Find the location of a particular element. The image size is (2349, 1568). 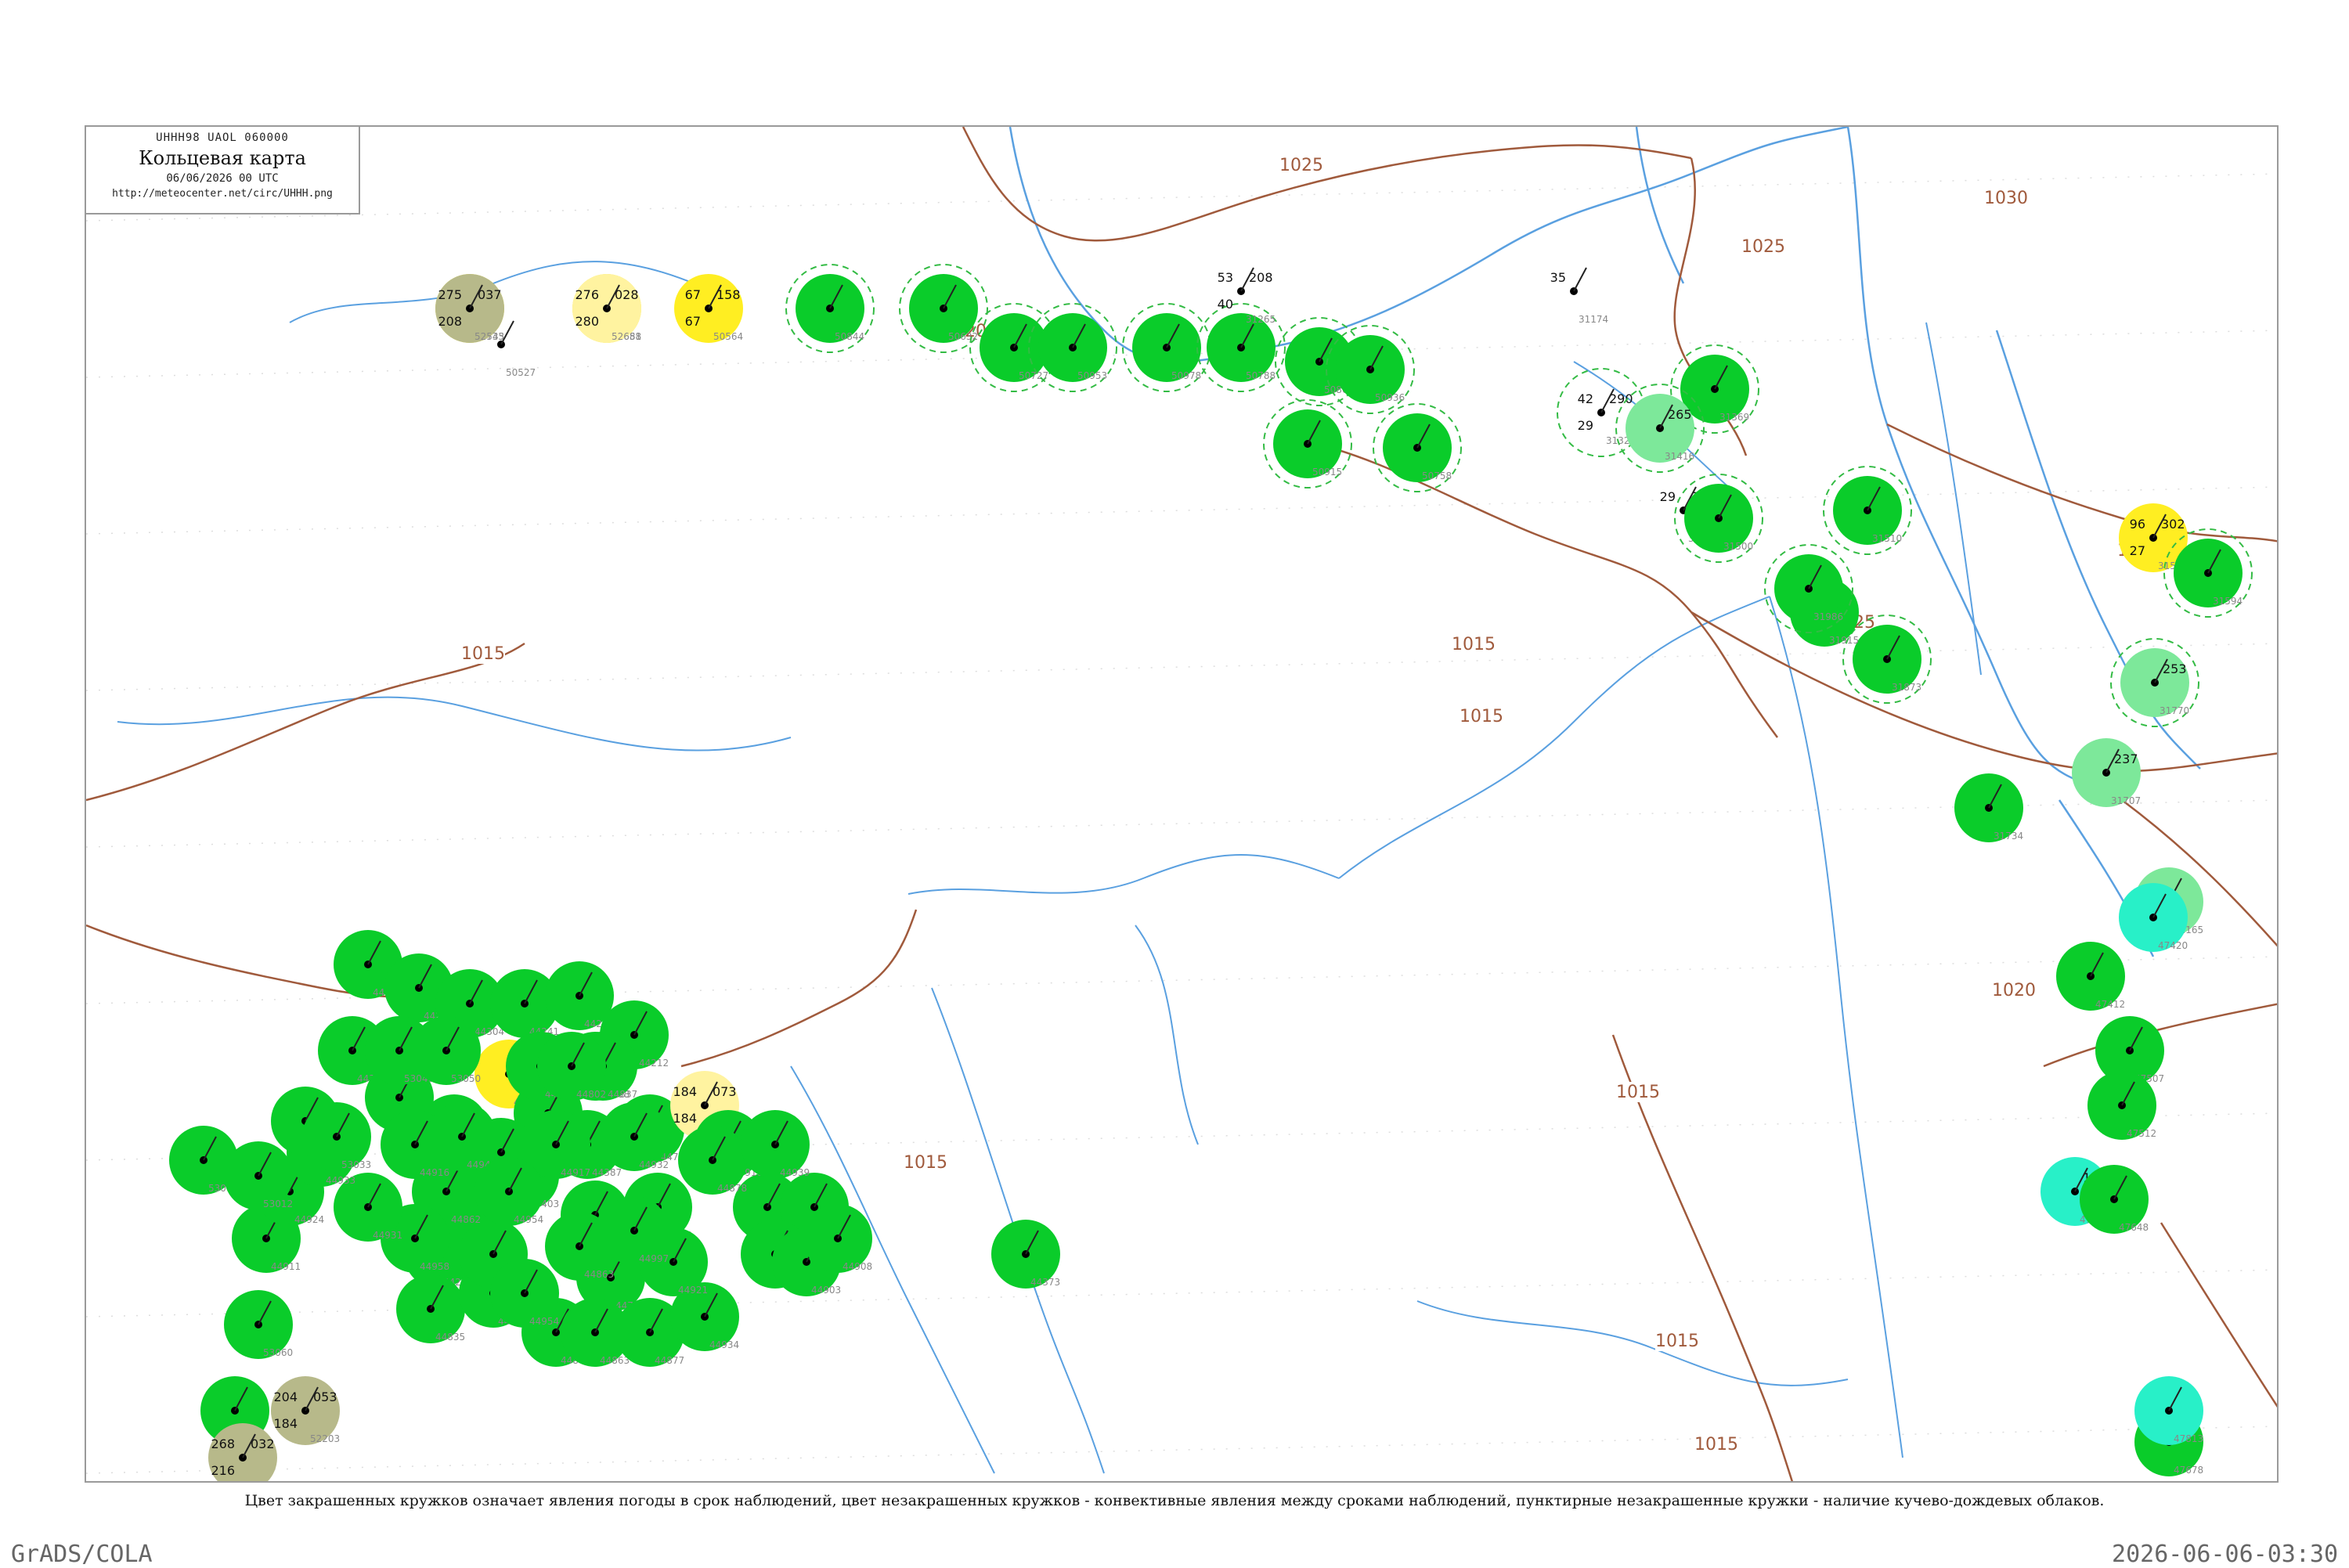

station-id: 44924 is located at coordinates (309, 1219).